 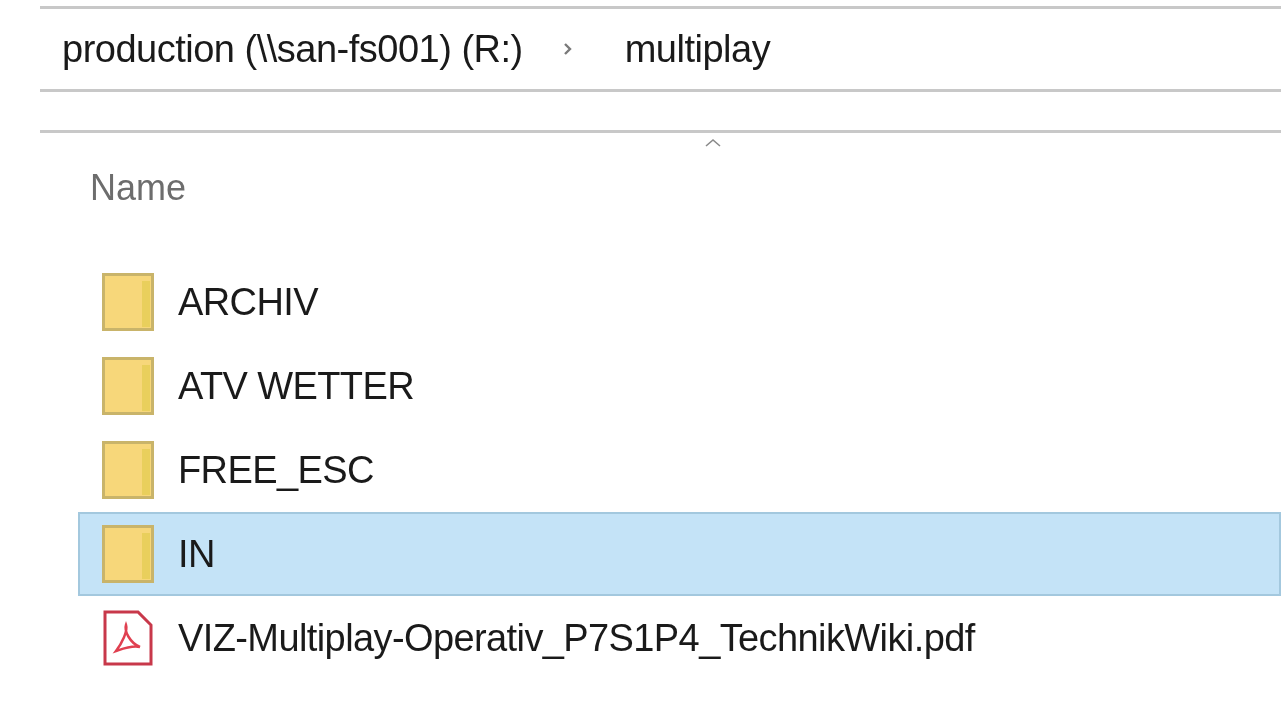 I want to click on file-name: VIZ-Multiplay-Operativ_P7S1P4_TechnikWiki.pdf, so click(x=576, y=638).